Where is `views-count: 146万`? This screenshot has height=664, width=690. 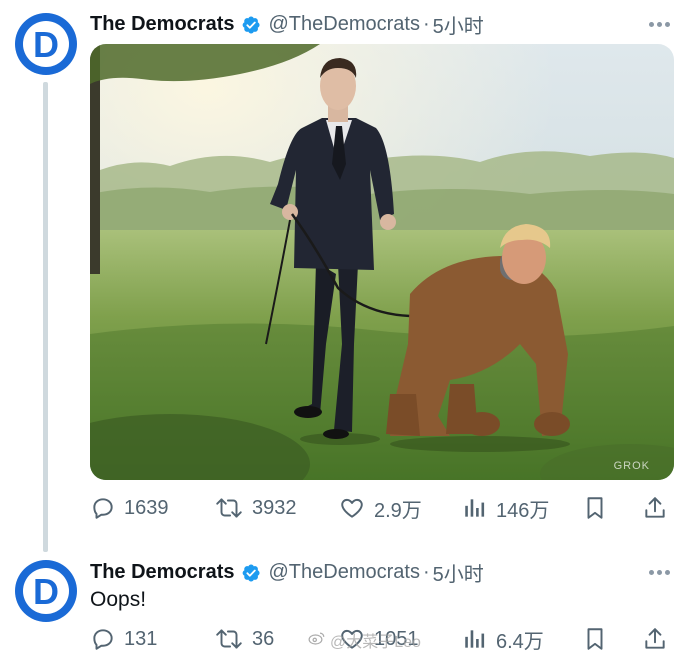
views-count: 146万 is located at coordinates (523, 510).